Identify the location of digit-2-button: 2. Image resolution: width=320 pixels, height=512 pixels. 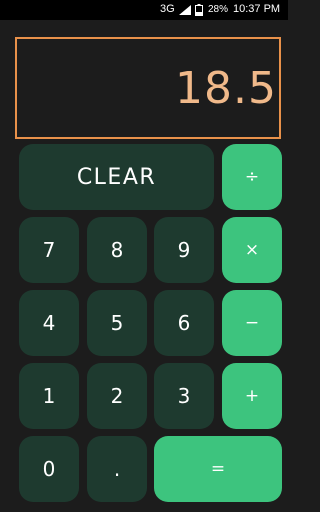
(117, 396).